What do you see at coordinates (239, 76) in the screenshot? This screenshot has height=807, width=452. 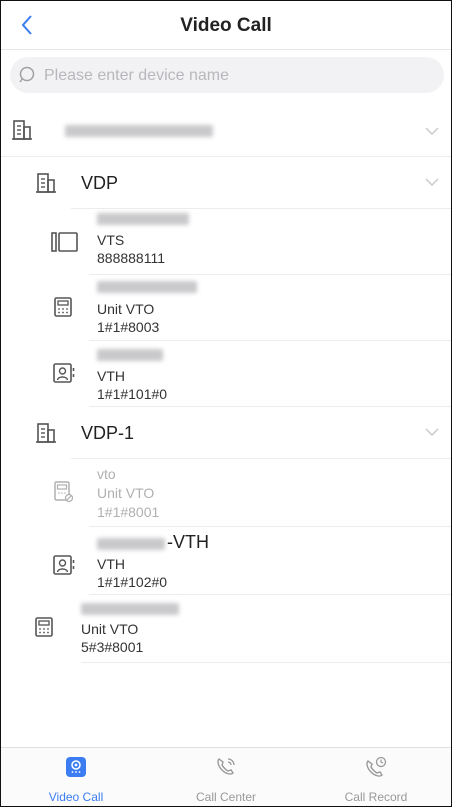 I see `search-input` at bounding box center [239, 76].